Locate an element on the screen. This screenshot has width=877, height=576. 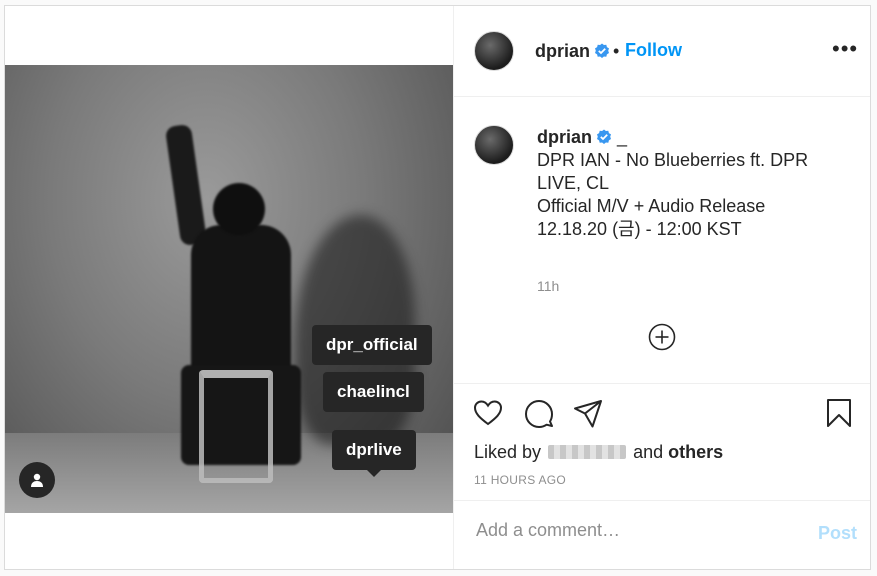
post-actions: Liked by and others 11 HOURS AGO is located at coordinates (662, 442).